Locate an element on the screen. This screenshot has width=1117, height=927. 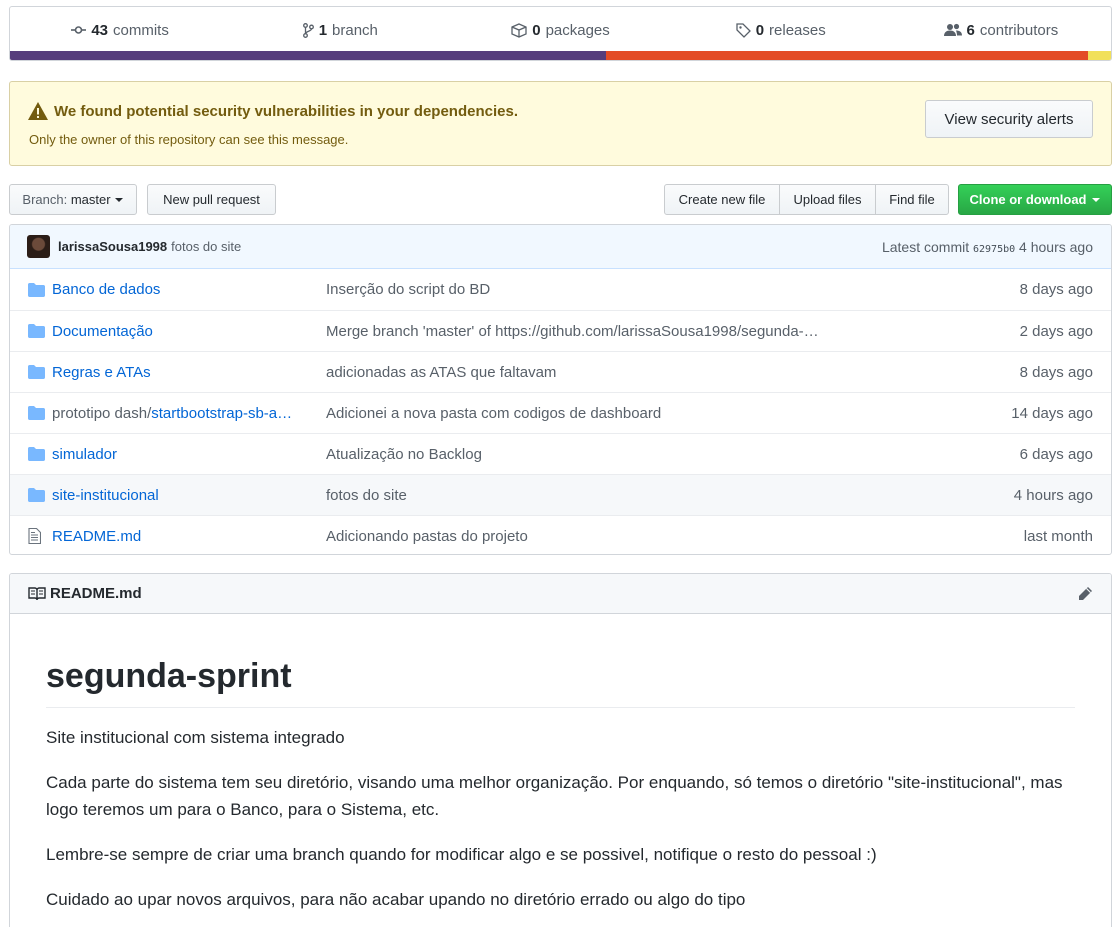
readme-header: README.md is located at coordinates (560, 594).